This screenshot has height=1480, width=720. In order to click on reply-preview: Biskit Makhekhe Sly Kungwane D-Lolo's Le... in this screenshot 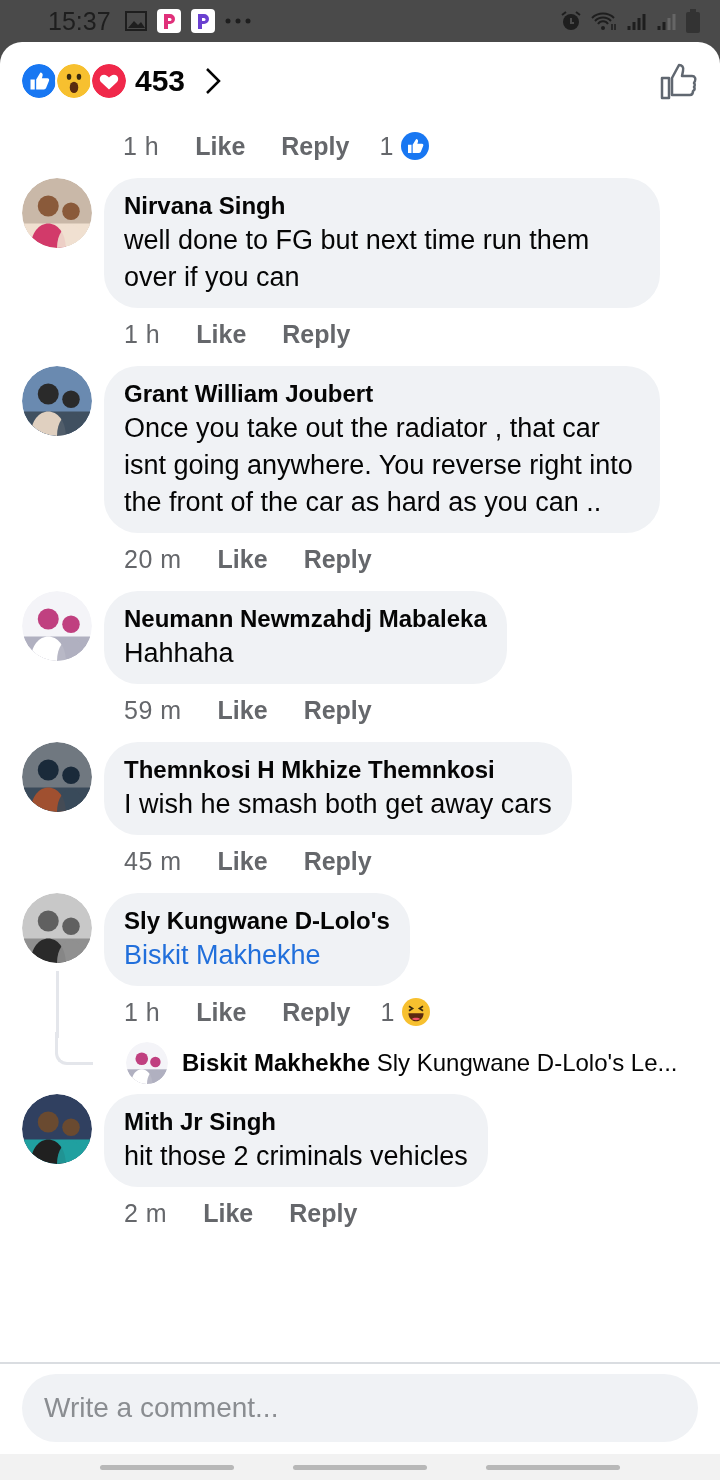, I will do `click(430, 1063)`.